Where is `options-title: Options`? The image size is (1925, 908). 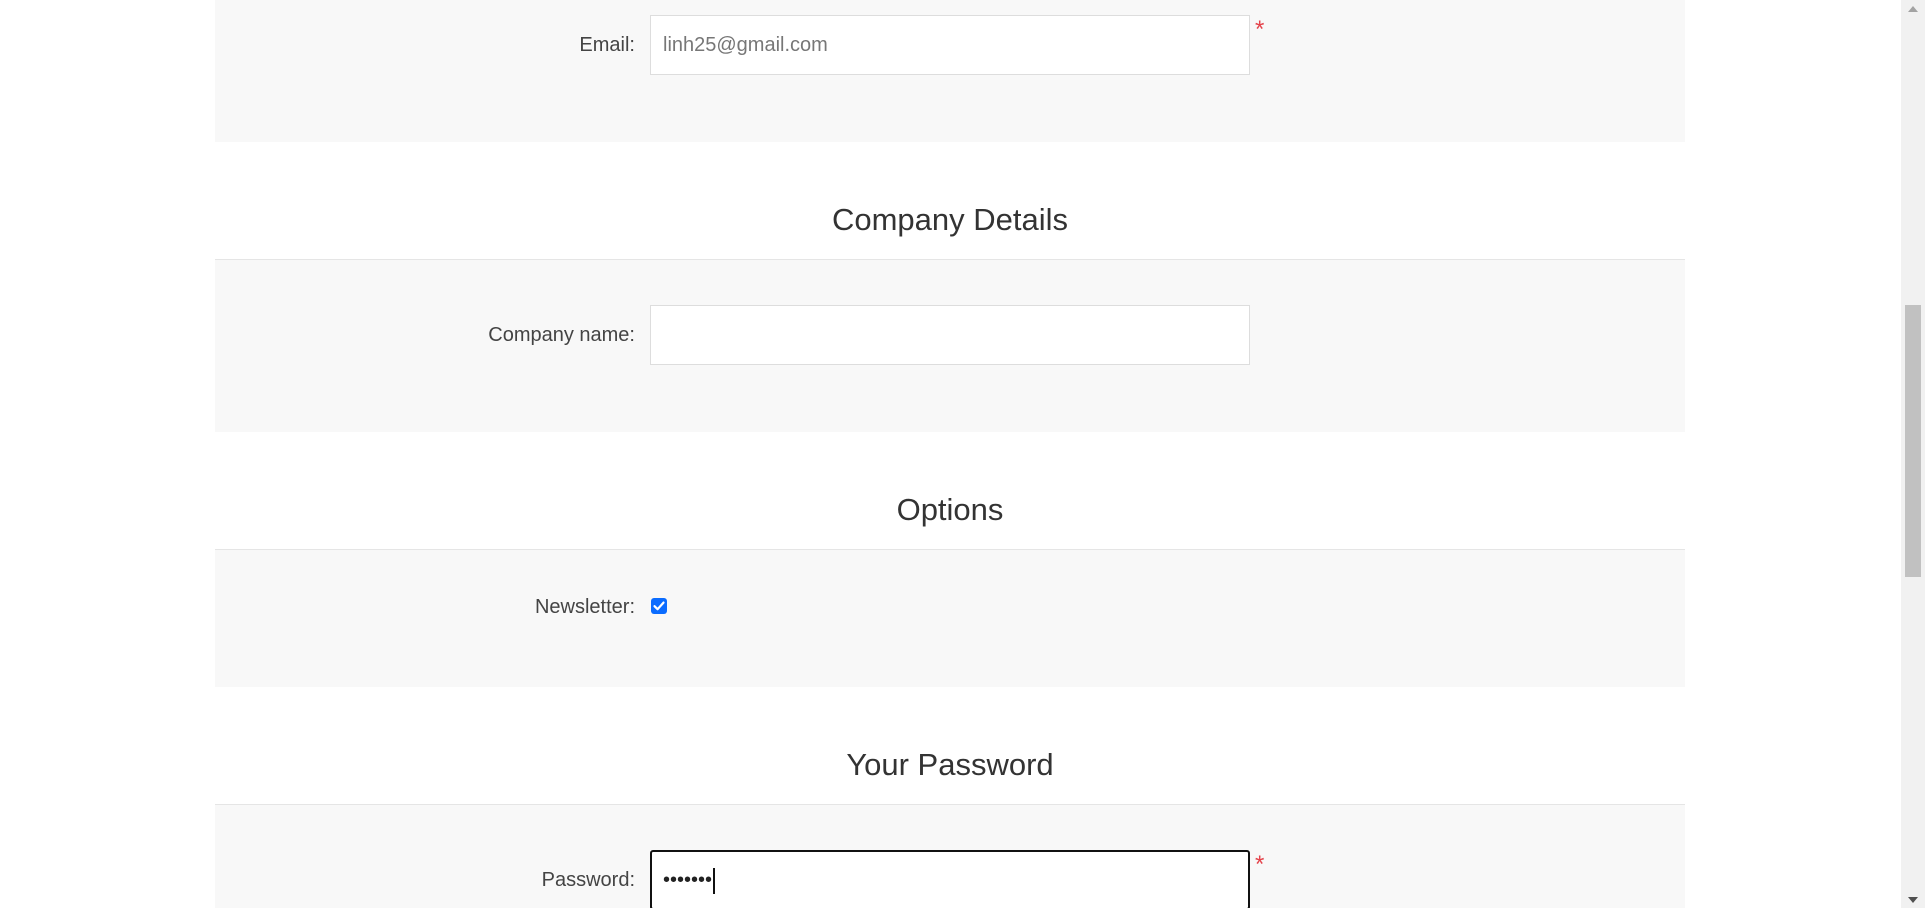 options-title: Options is located at coordinates (950, 491).